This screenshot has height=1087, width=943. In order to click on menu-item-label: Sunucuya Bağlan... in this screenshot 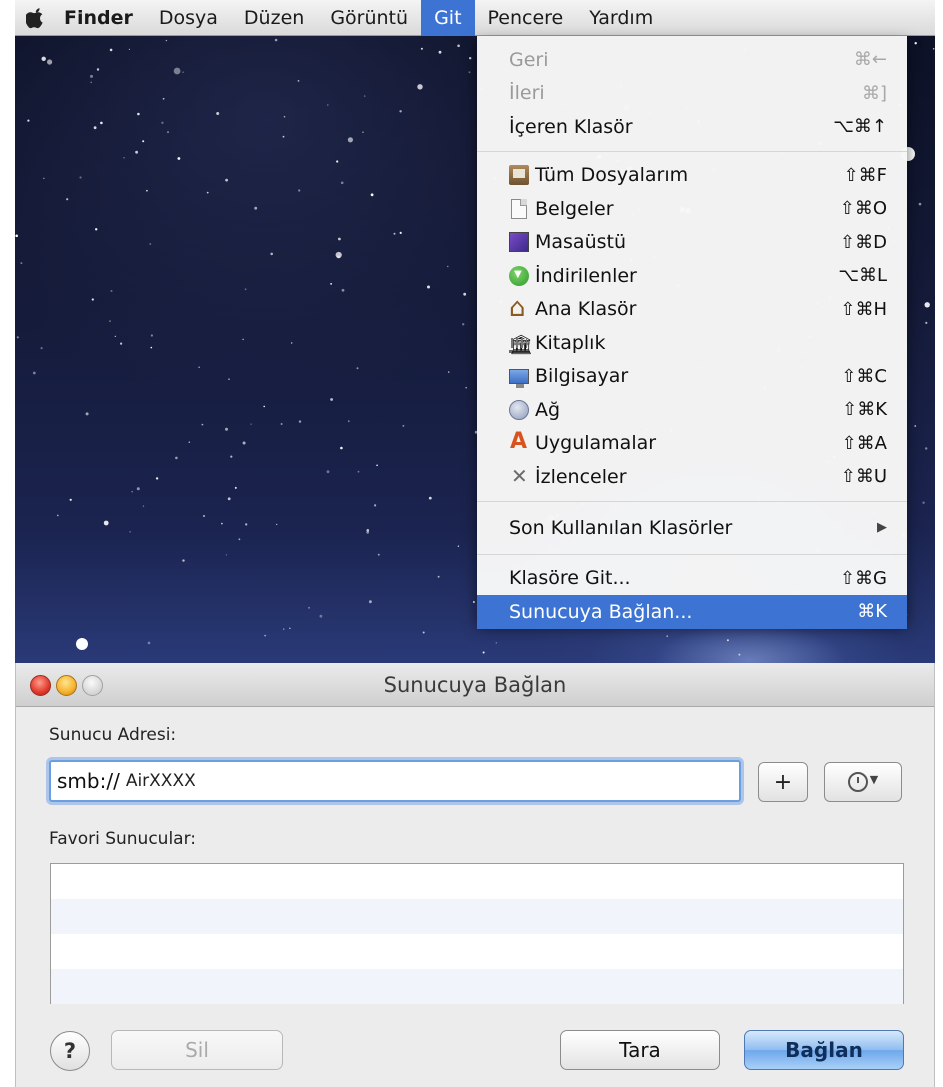, I will do `click(601, 611)`.